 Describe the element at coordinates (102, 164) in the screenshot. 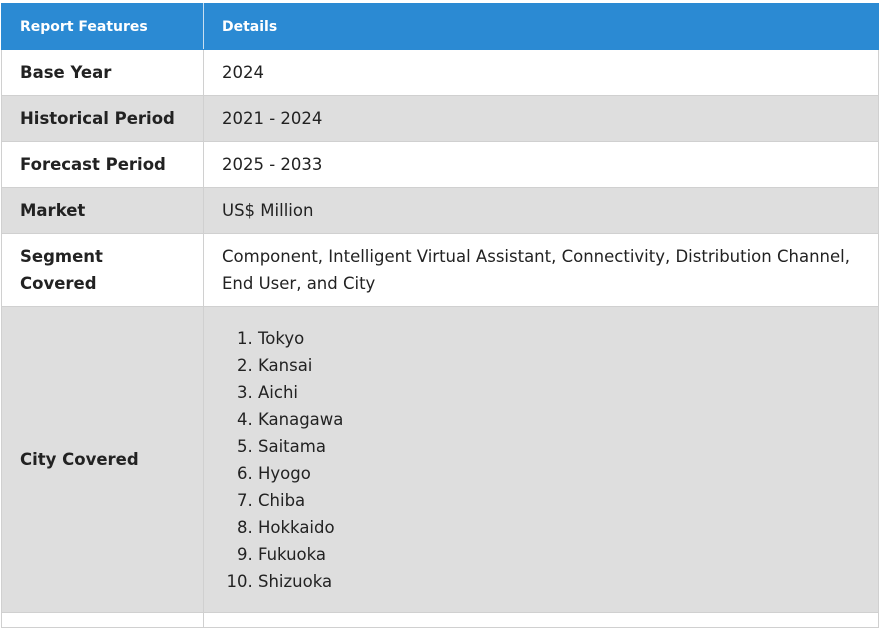

I see `feature-cell: Forecast Period` at that location.